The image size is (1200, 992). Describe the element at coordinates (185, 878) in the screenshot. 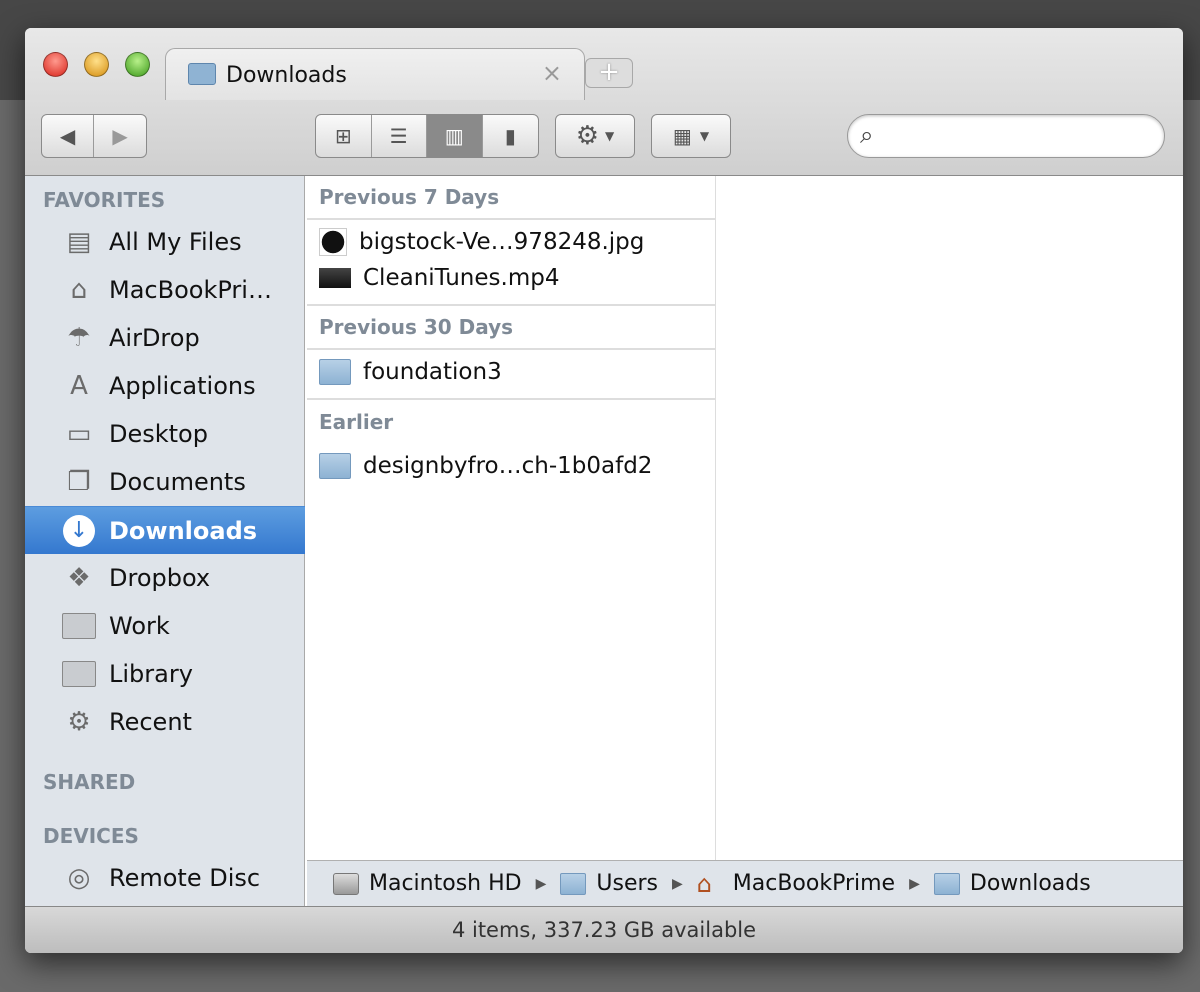

I see `sidebar-item-label: Remote Disc` at that location.